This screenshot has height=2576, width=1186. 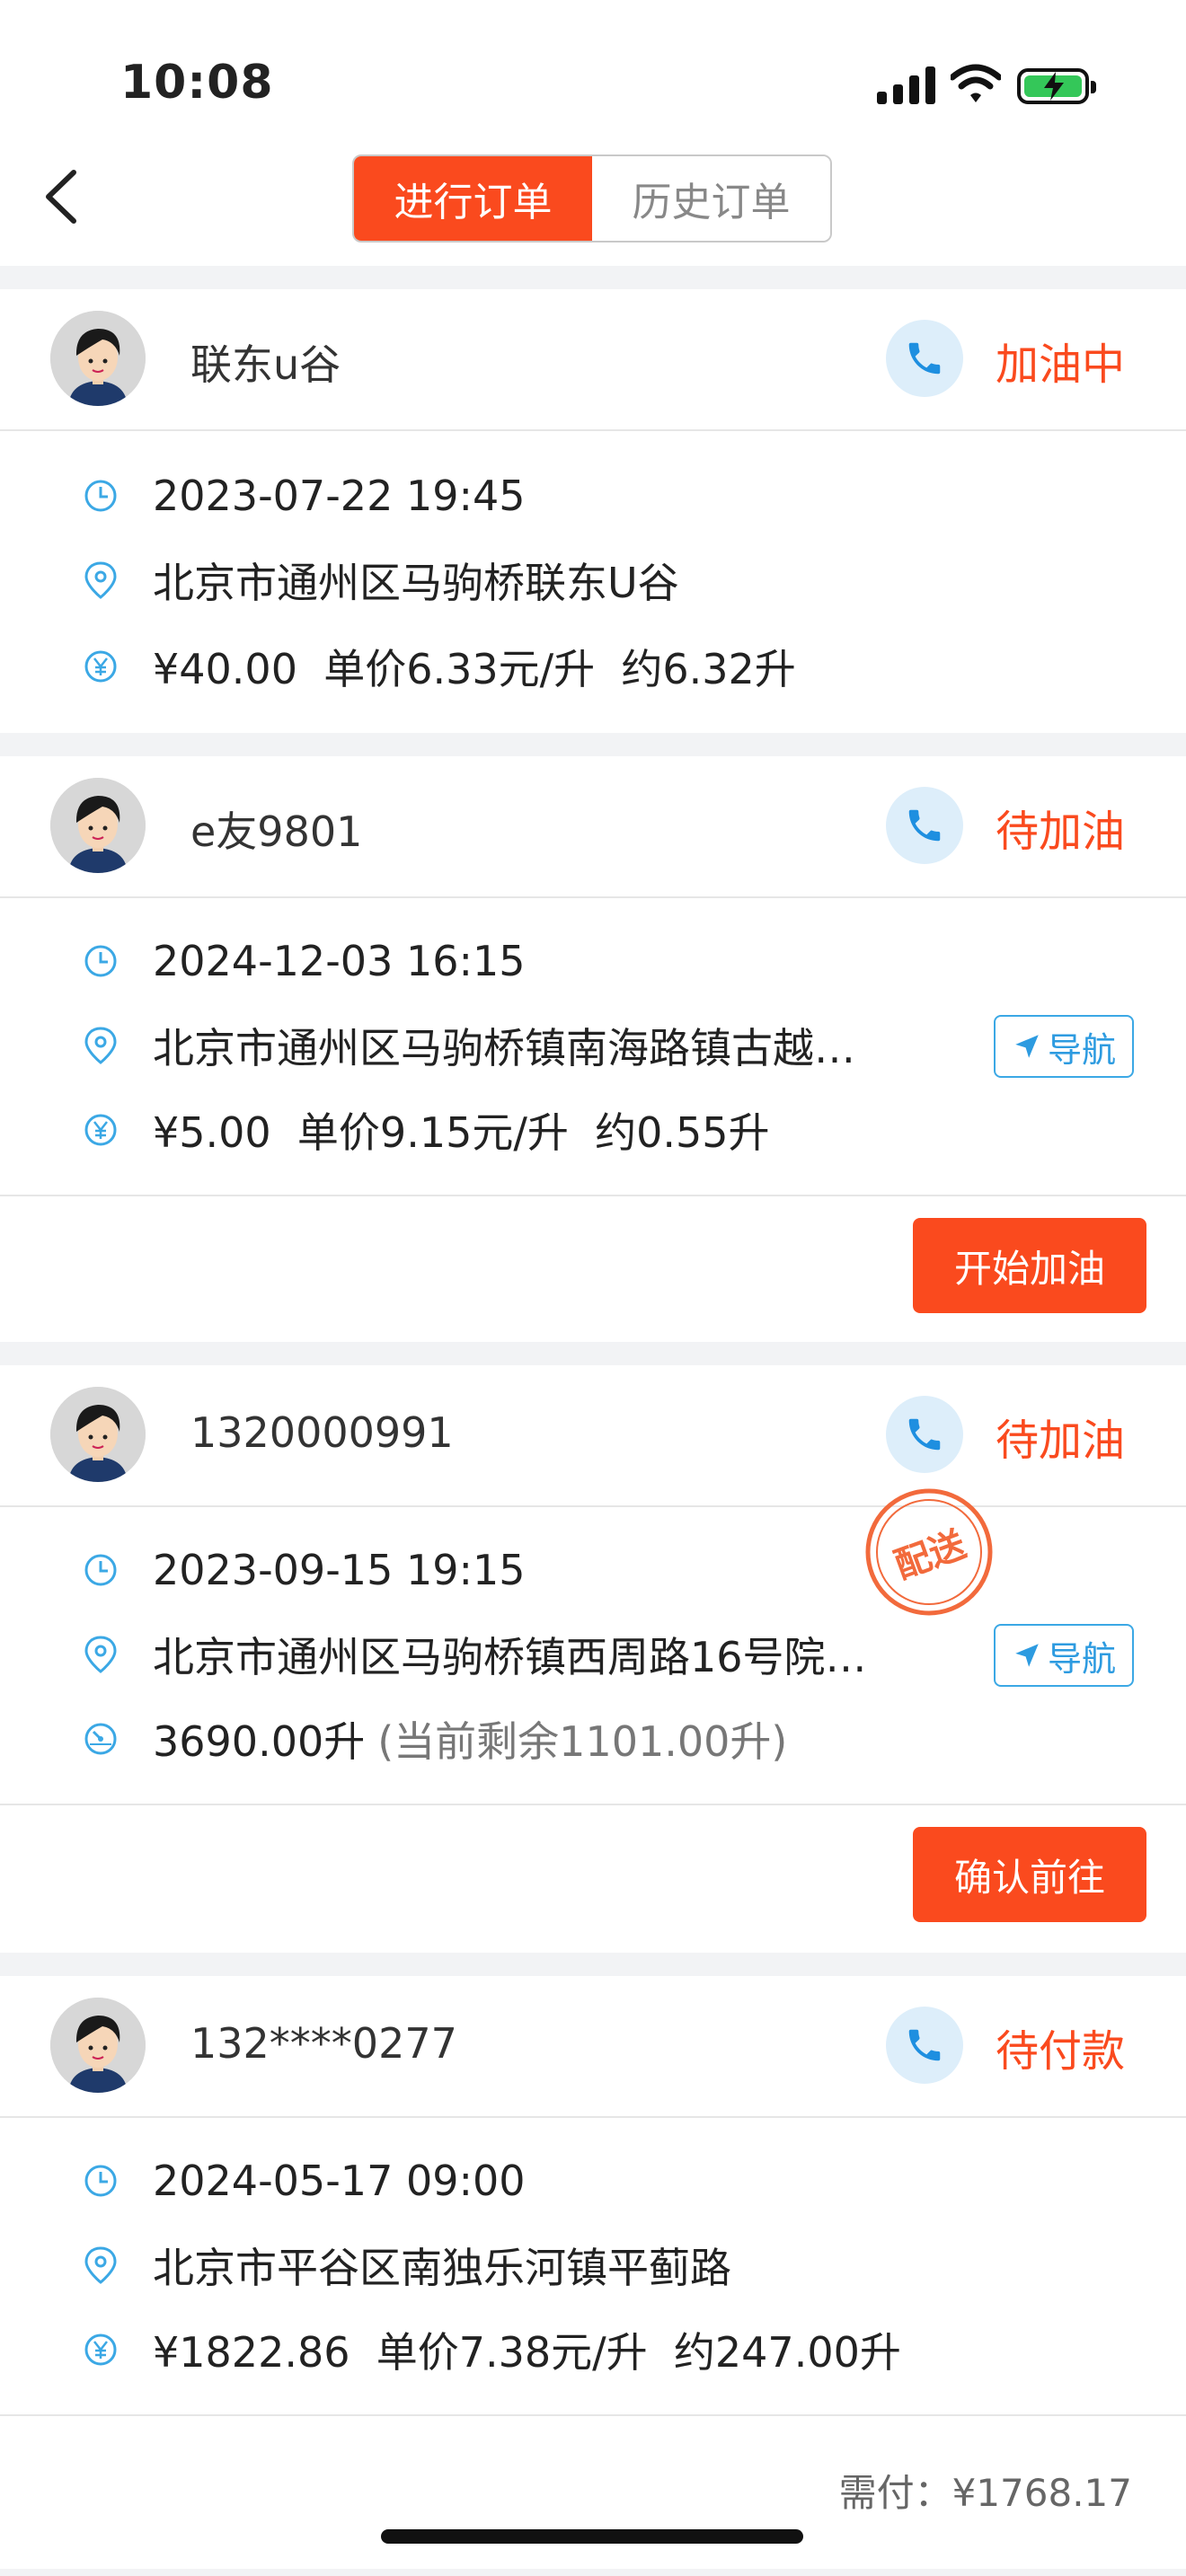 I want to click on order-datetime: 2024-12-03 16:15, so click(x=339, y=961).